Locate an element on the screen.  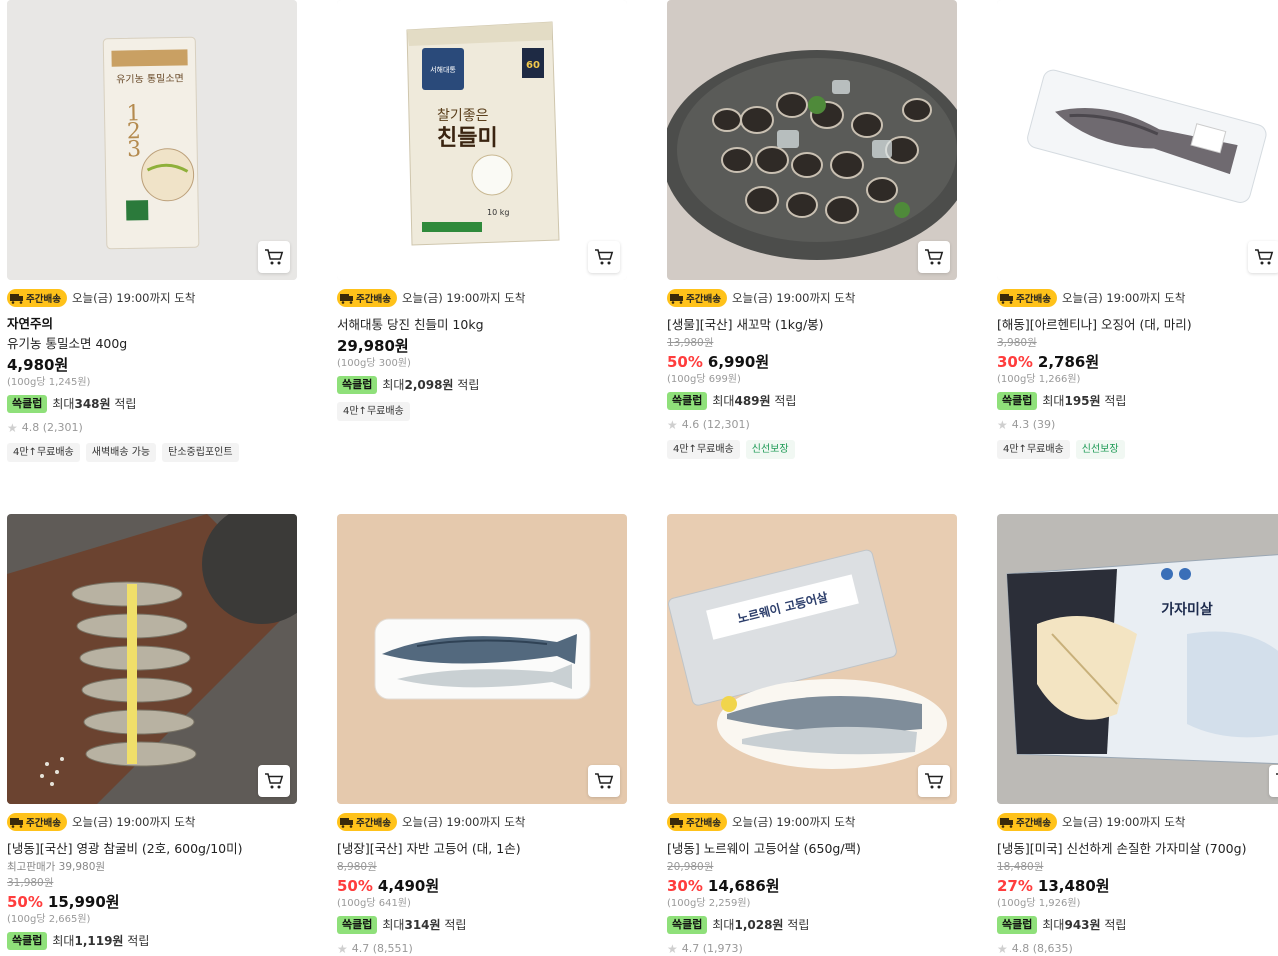
product-image: 노르웨이 고등어살 is located at coordinates (812, 659).